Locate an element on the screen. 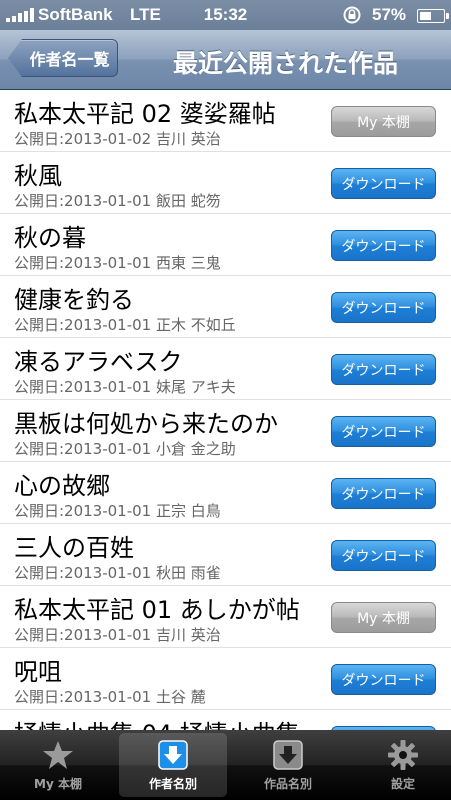 This screenshot has height=800, width=451. battery-percent: 57% is located at coordinates (389, 14).